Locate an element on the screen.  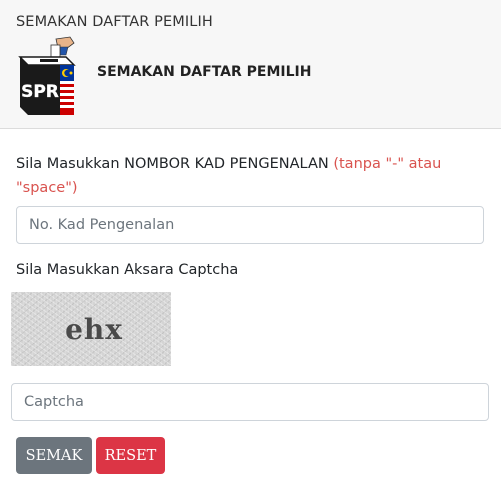
captcha-input is located at coordinates (250, 402).